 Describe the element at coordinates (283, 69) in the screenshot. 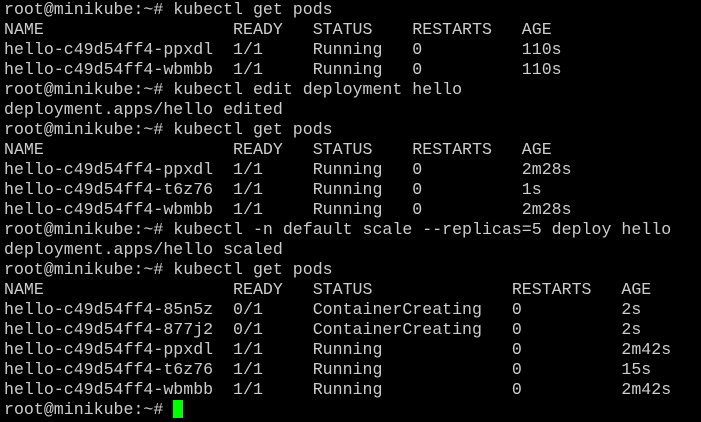

I see `terminal-line: hello-c49d54ff4-wbmbb 1/1 Running 0 110s` at that location.